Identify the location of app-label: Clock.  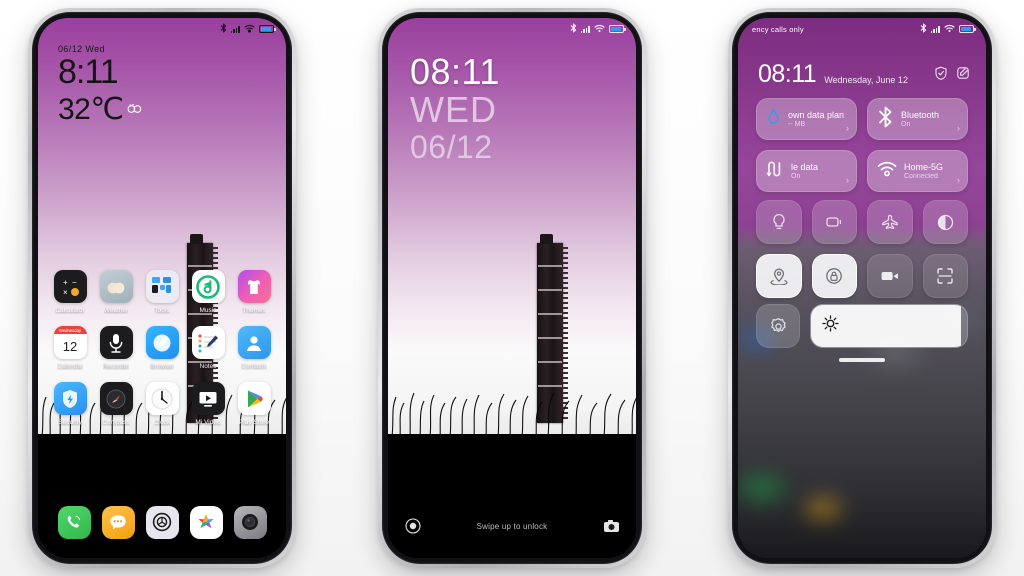
(162, 422).